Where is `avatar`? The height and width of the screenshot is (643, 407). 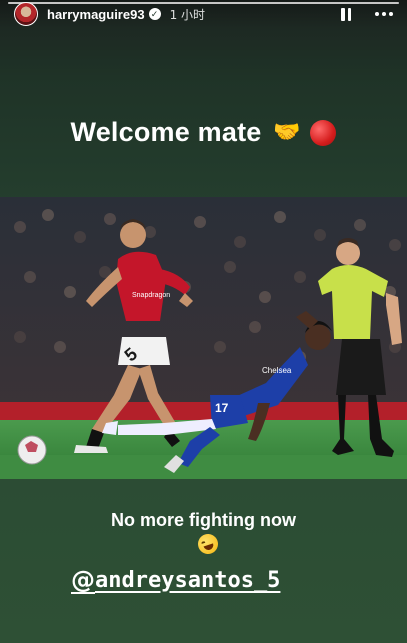
avatar is located at coordinates (26, 14).